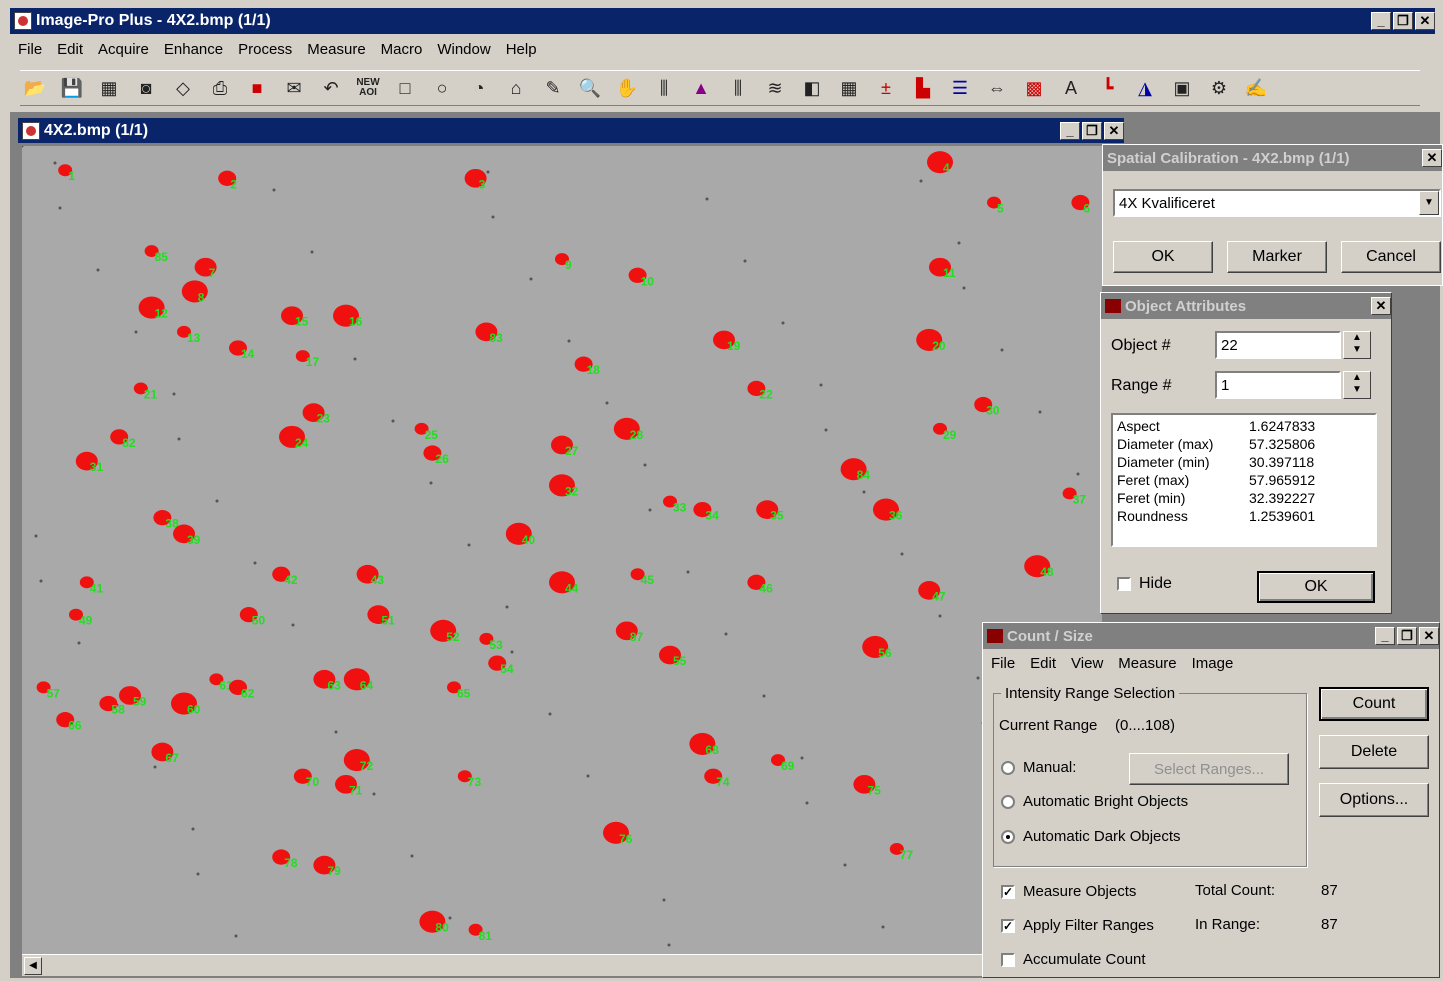 The width and height of the screenshot is (1443, 981). I want to click on count-icon: ±, so click(886, 88).